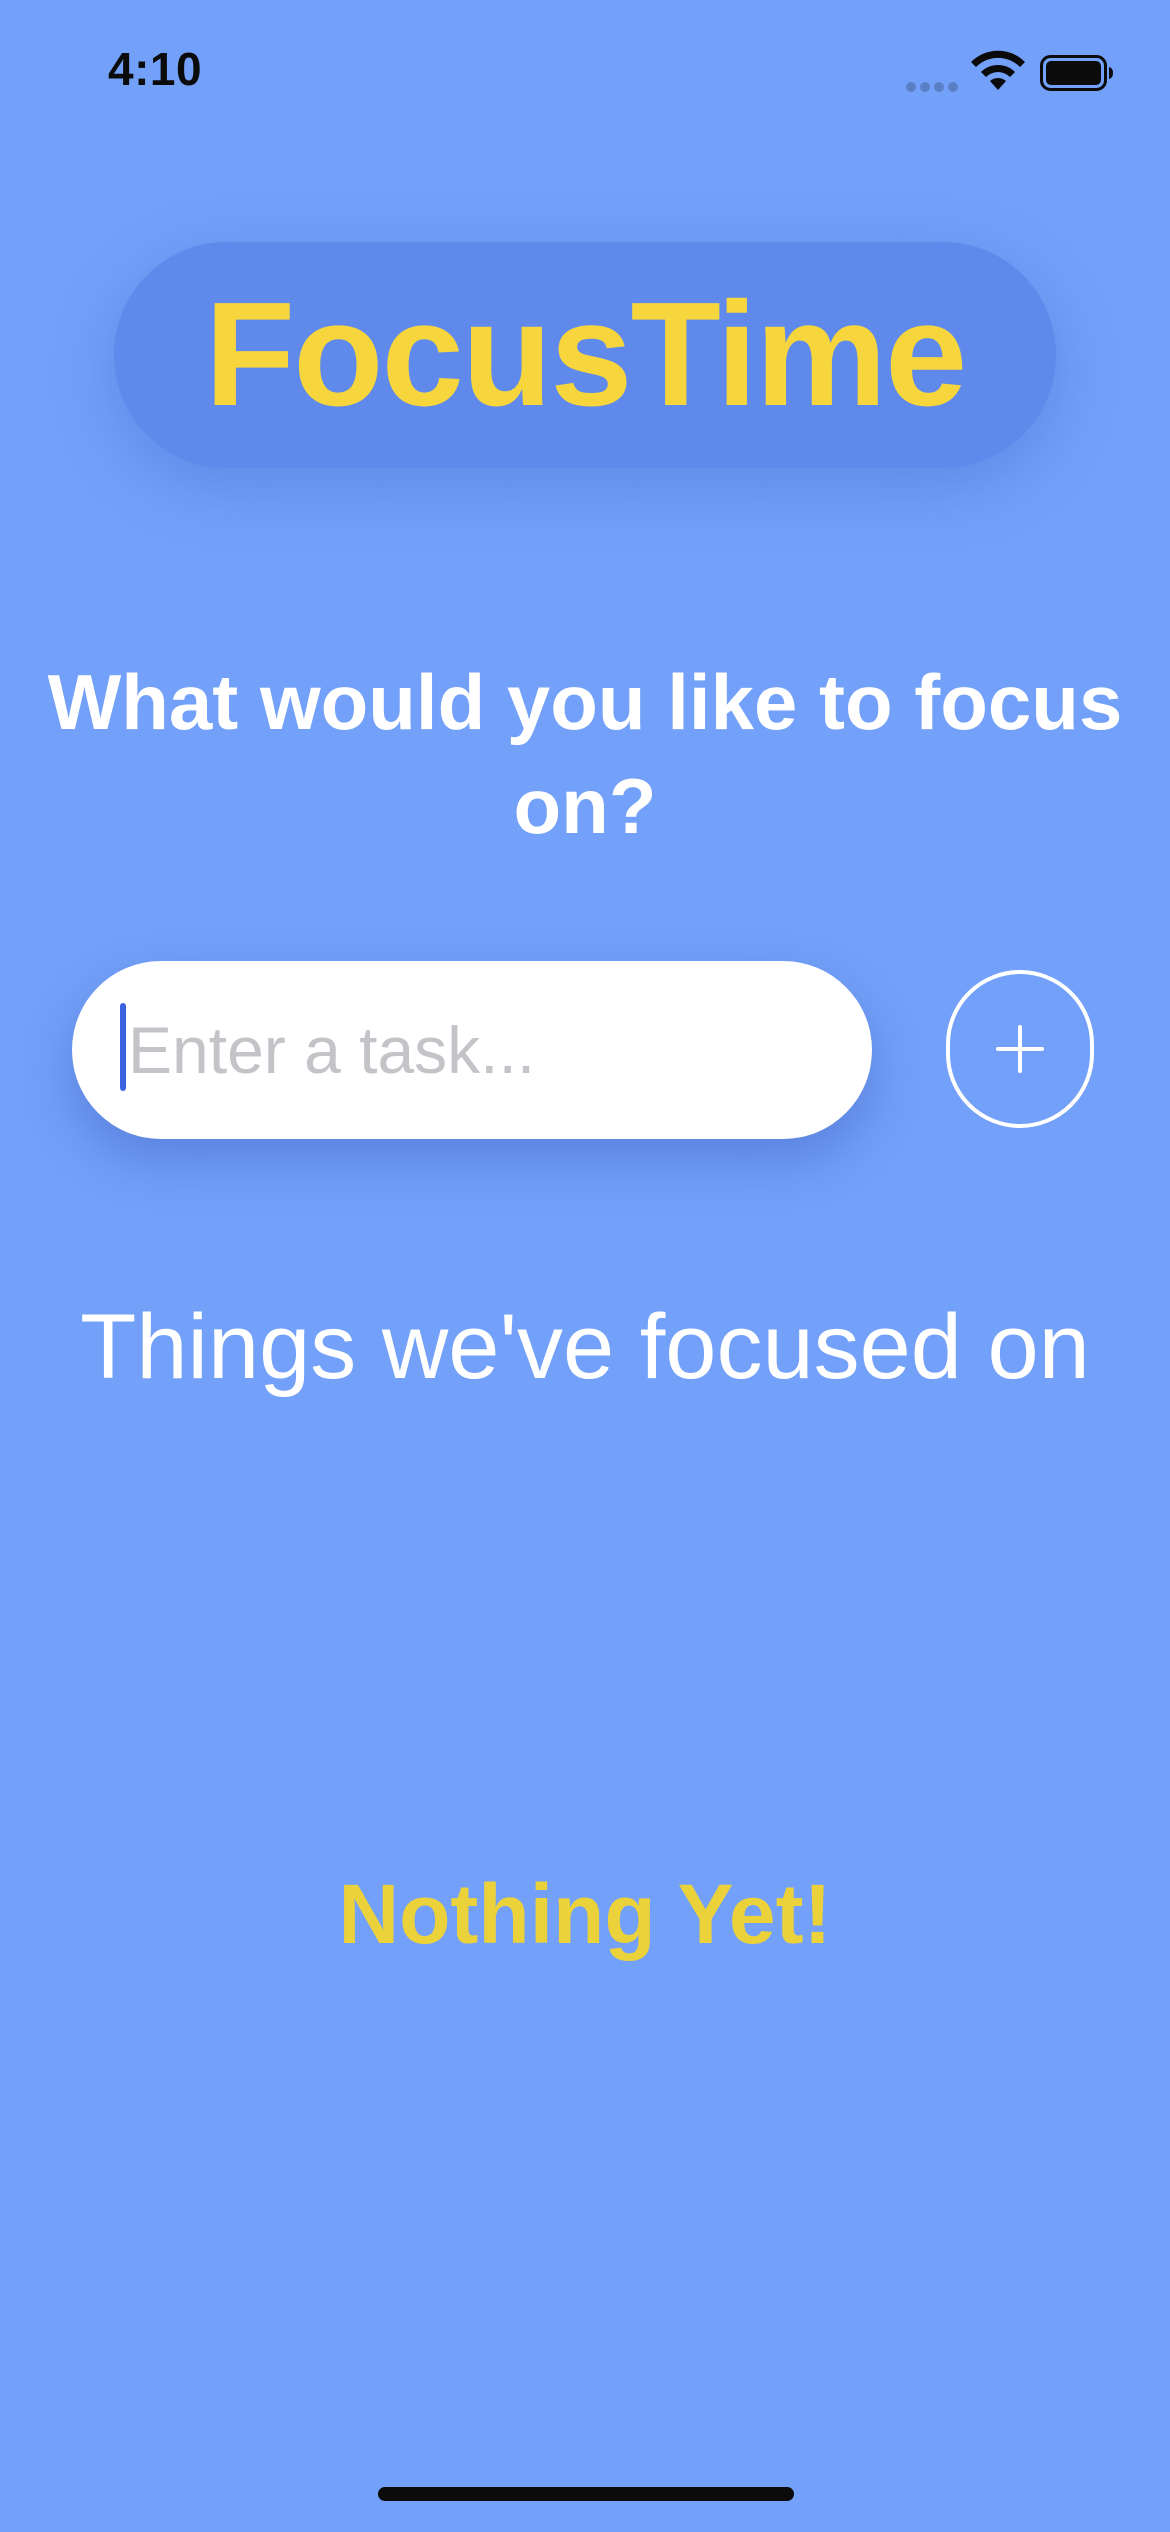 This screenshot has width=1170, height=2532. What do you see at coordinates (585, 1914) in the screenshot?
I see `empty-history-message: Nothing Yet!` at bounding box center [585, 1914].